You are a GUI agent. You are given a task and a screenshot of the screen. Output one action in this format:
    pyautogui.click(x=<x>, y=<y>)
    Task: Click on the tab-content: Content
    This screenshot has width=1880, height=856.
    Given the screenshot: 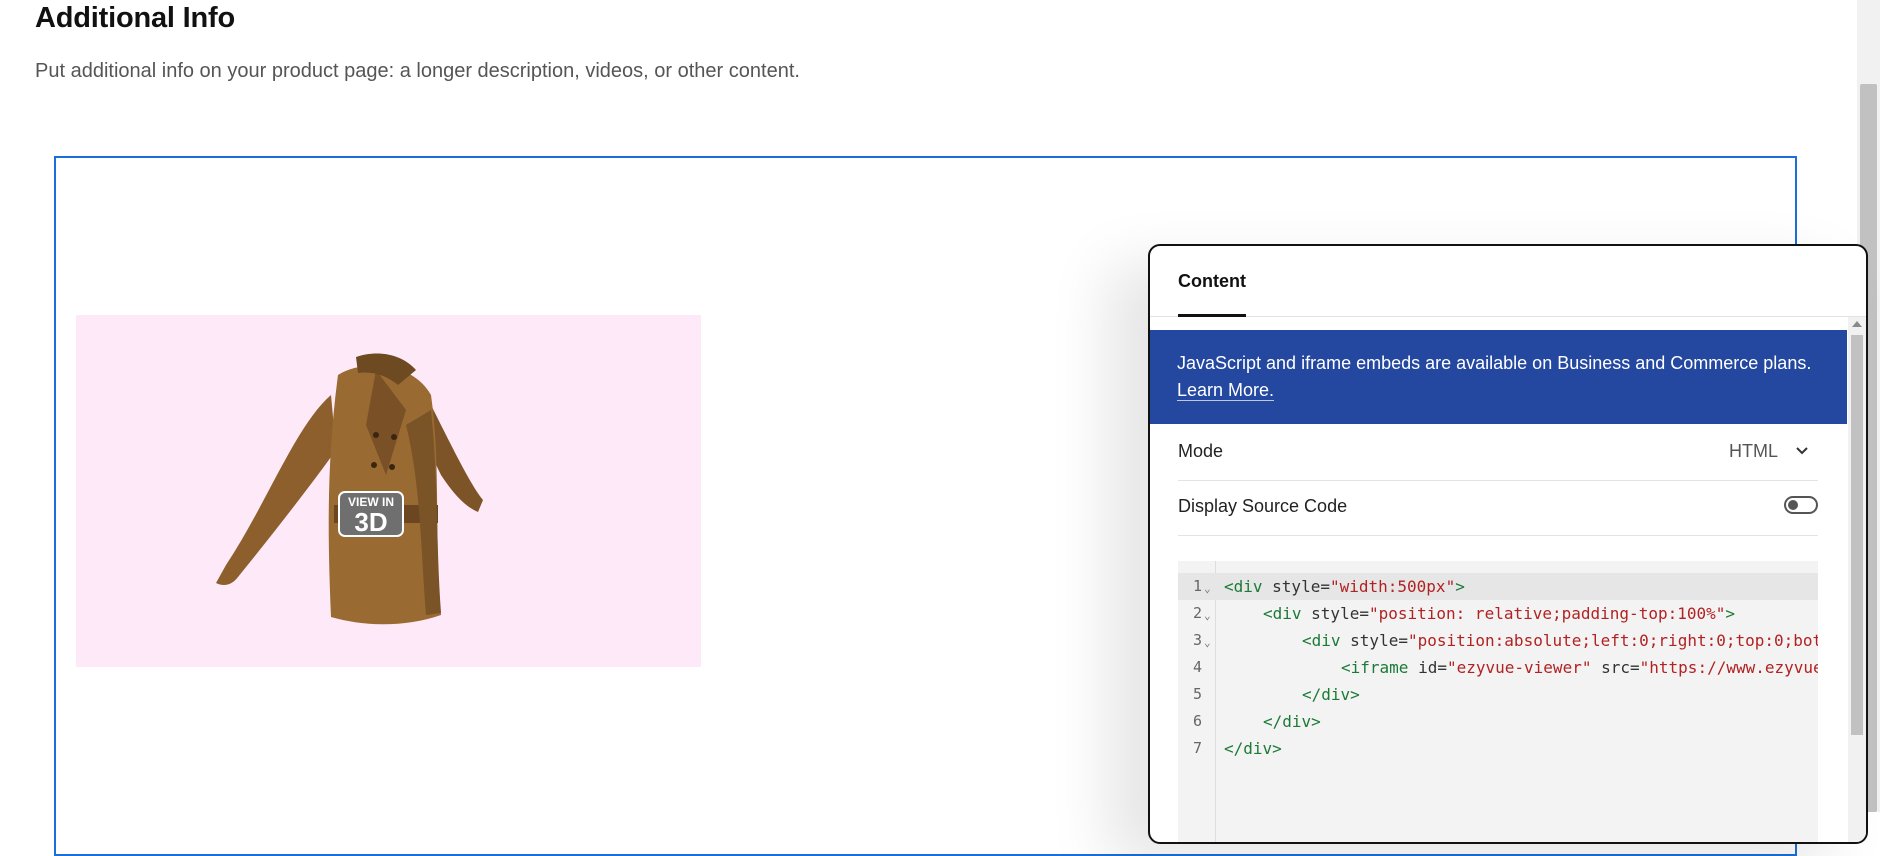 What is the action you would take?
    pyautogui.click(x=1212, y=294)
    